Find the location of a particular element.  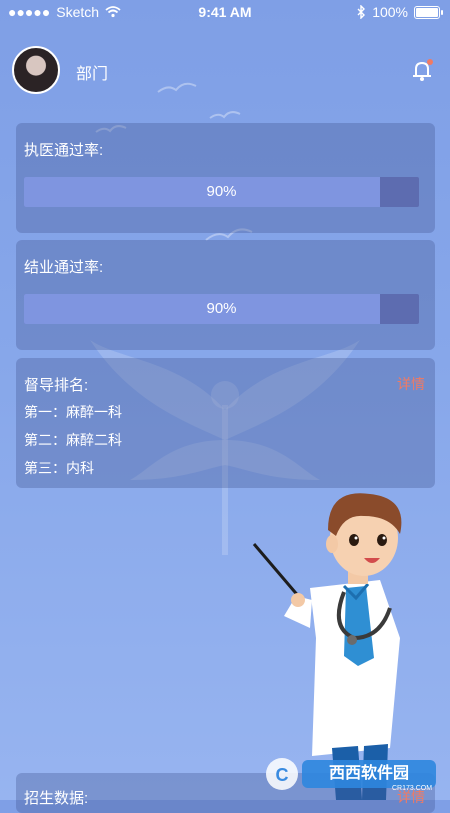

ranking-item: 第二：麻醉二科 is located at coordinates (73, 440).